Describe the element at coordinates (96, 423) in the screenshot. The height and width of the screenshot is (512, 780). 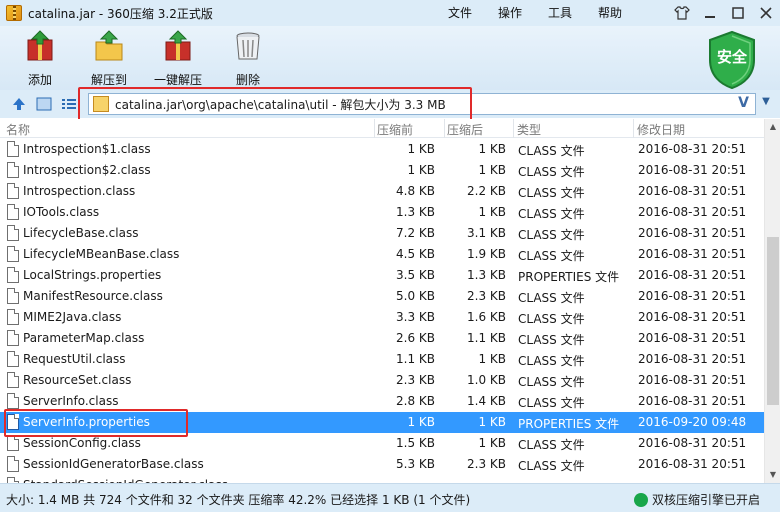
I see `highlight-box-selected-file` at that location.